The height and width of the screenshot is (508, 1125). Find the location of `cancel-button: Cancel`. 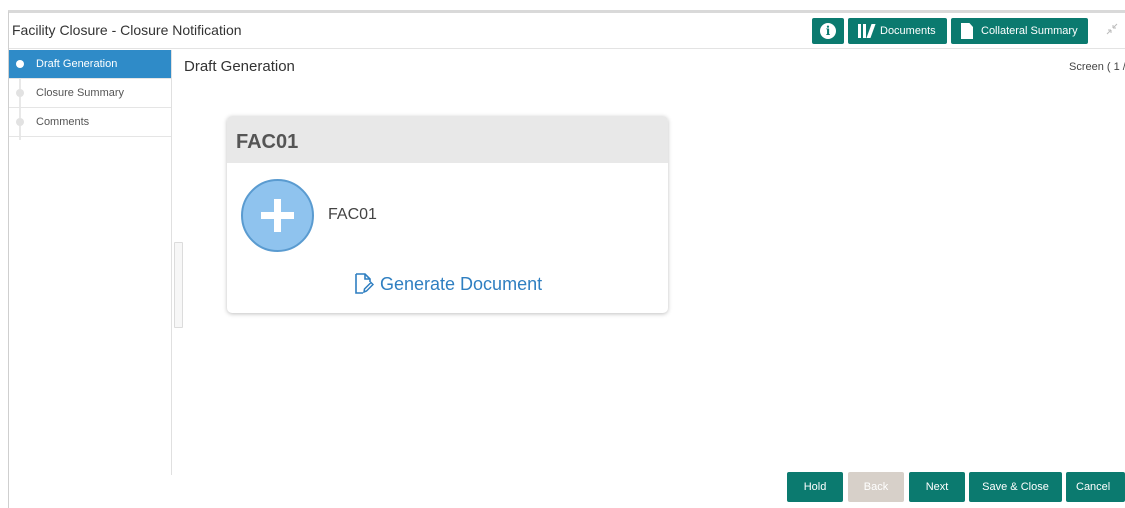

cancel-button: Cancel is located at coordinates (1095, 487).